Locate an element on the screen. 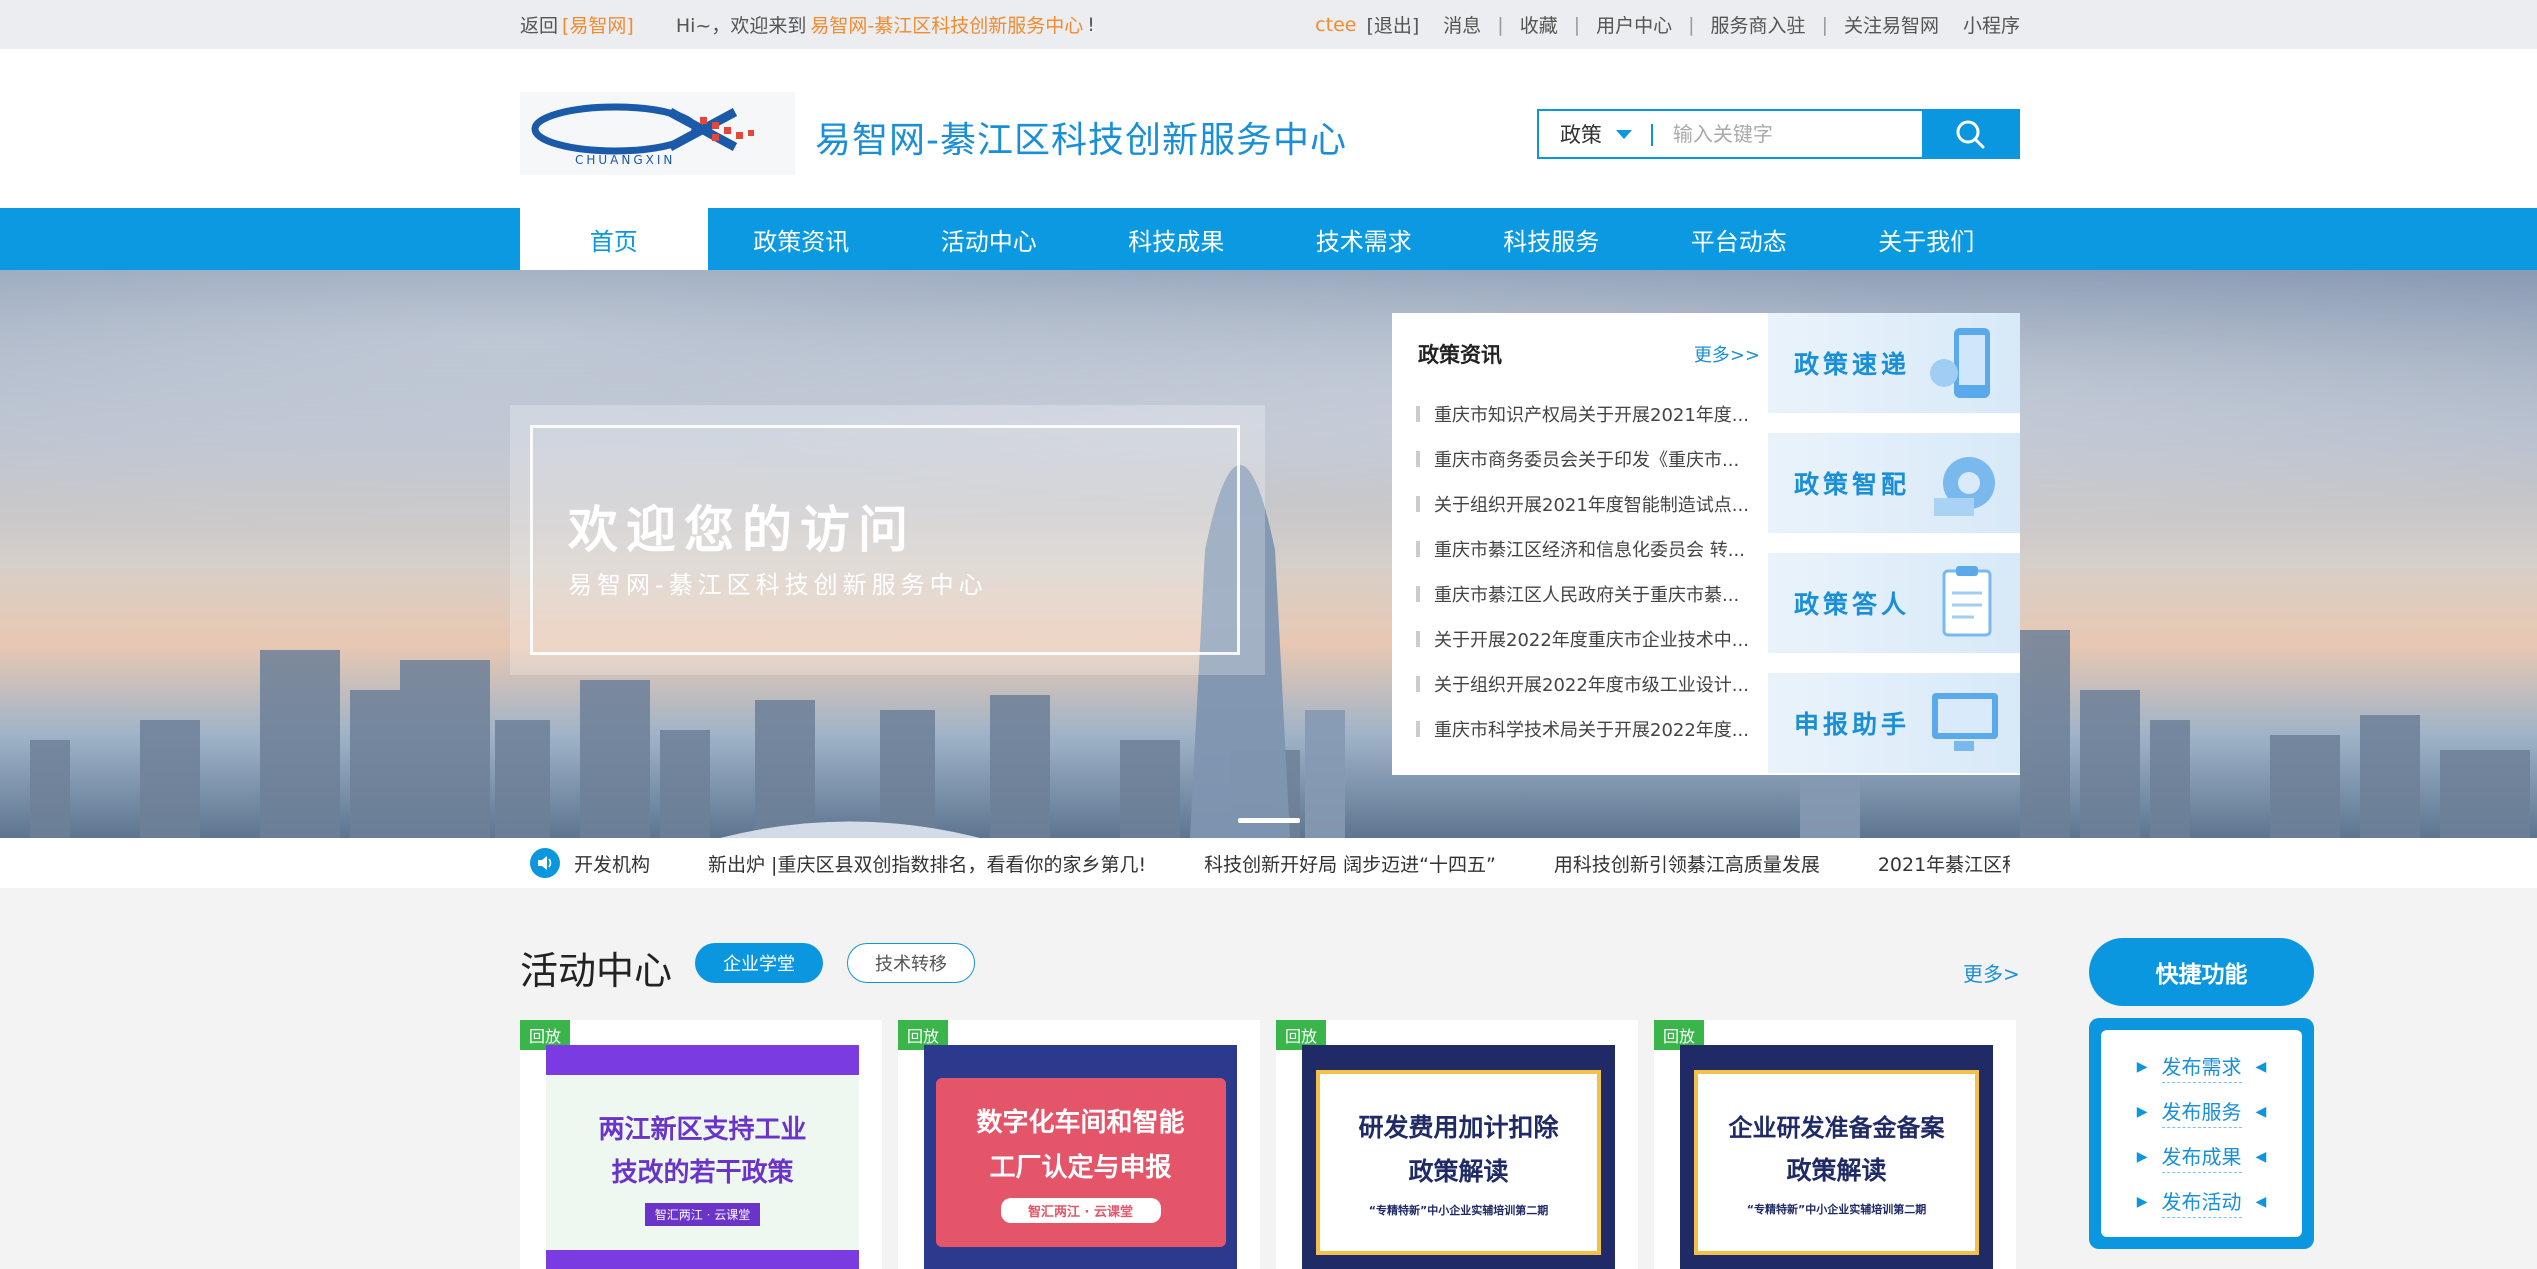 This screenshot has height=1269, width=2537. thumbnail-title-line1: 企业研发准备金备案 is located at coordinates (1836, 1128).